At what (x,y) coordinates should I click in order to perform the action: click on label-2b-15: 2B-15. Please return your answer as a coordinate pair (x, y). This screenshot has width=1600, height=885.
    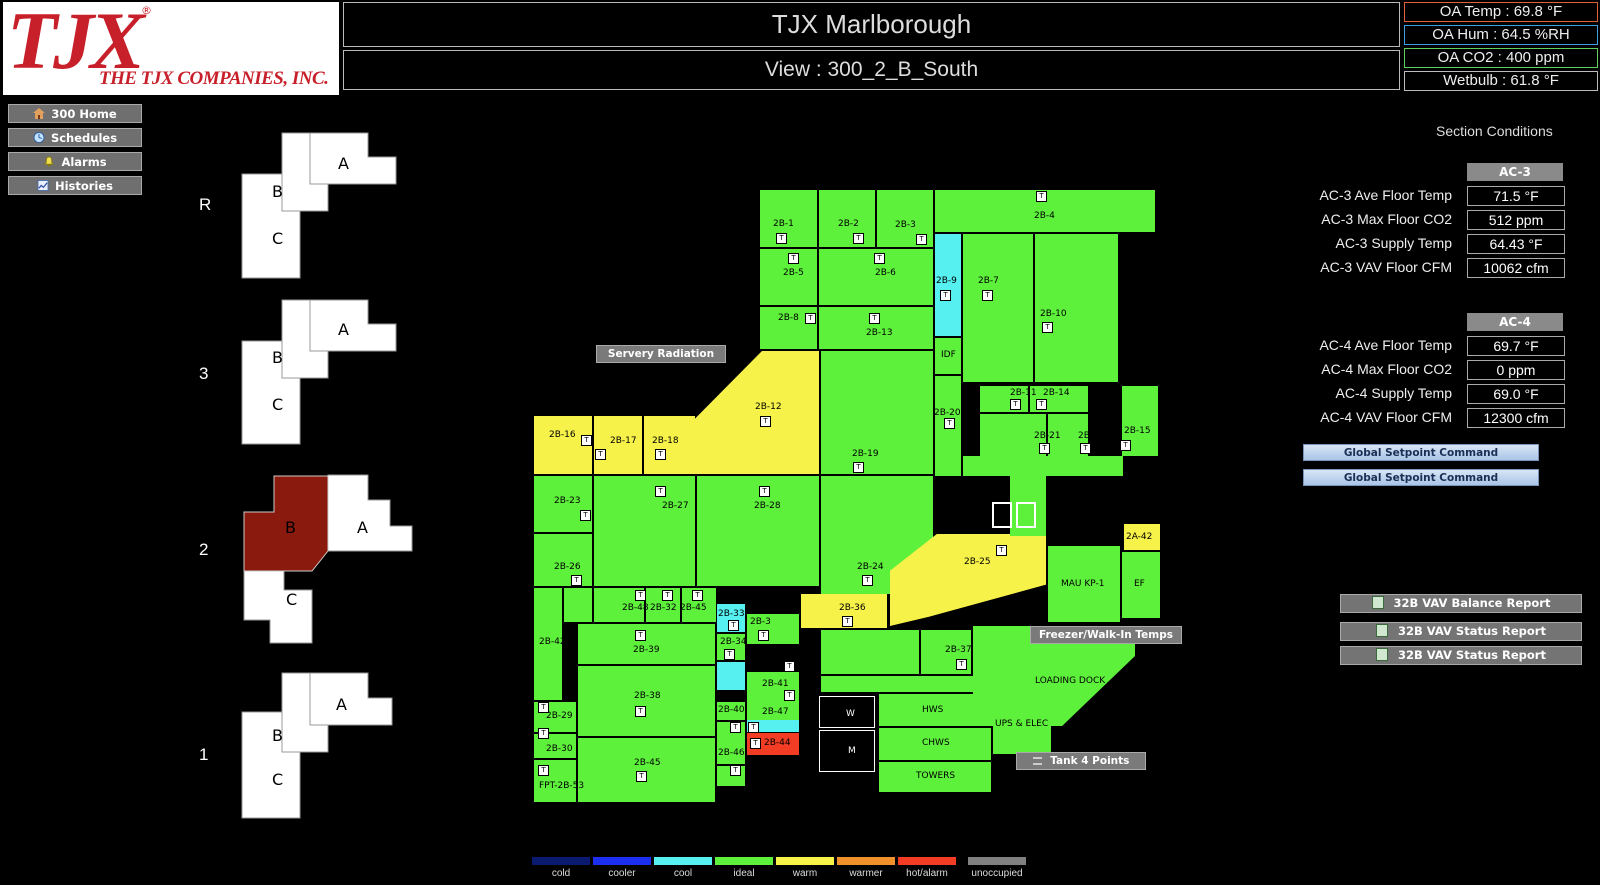
    Looking at the image, I should click on (1137, 431).